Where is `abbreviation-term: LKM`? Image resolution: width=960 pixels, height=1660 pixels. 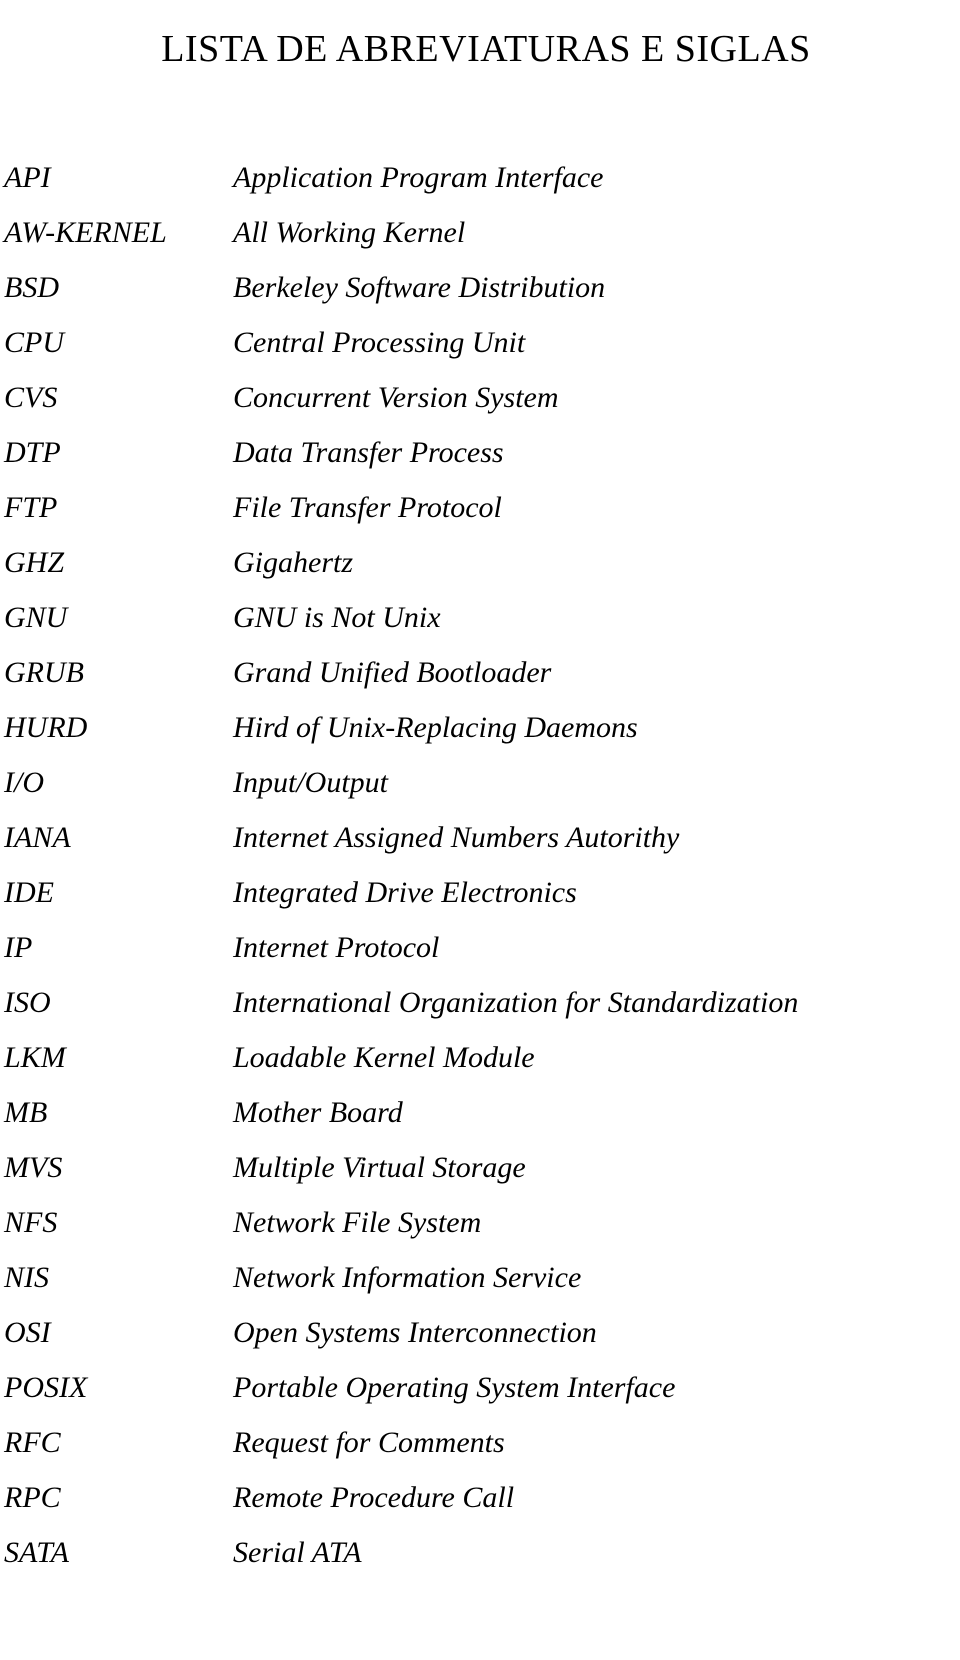
abbreviation-term: LKM is located at coordinates (35, 1057).